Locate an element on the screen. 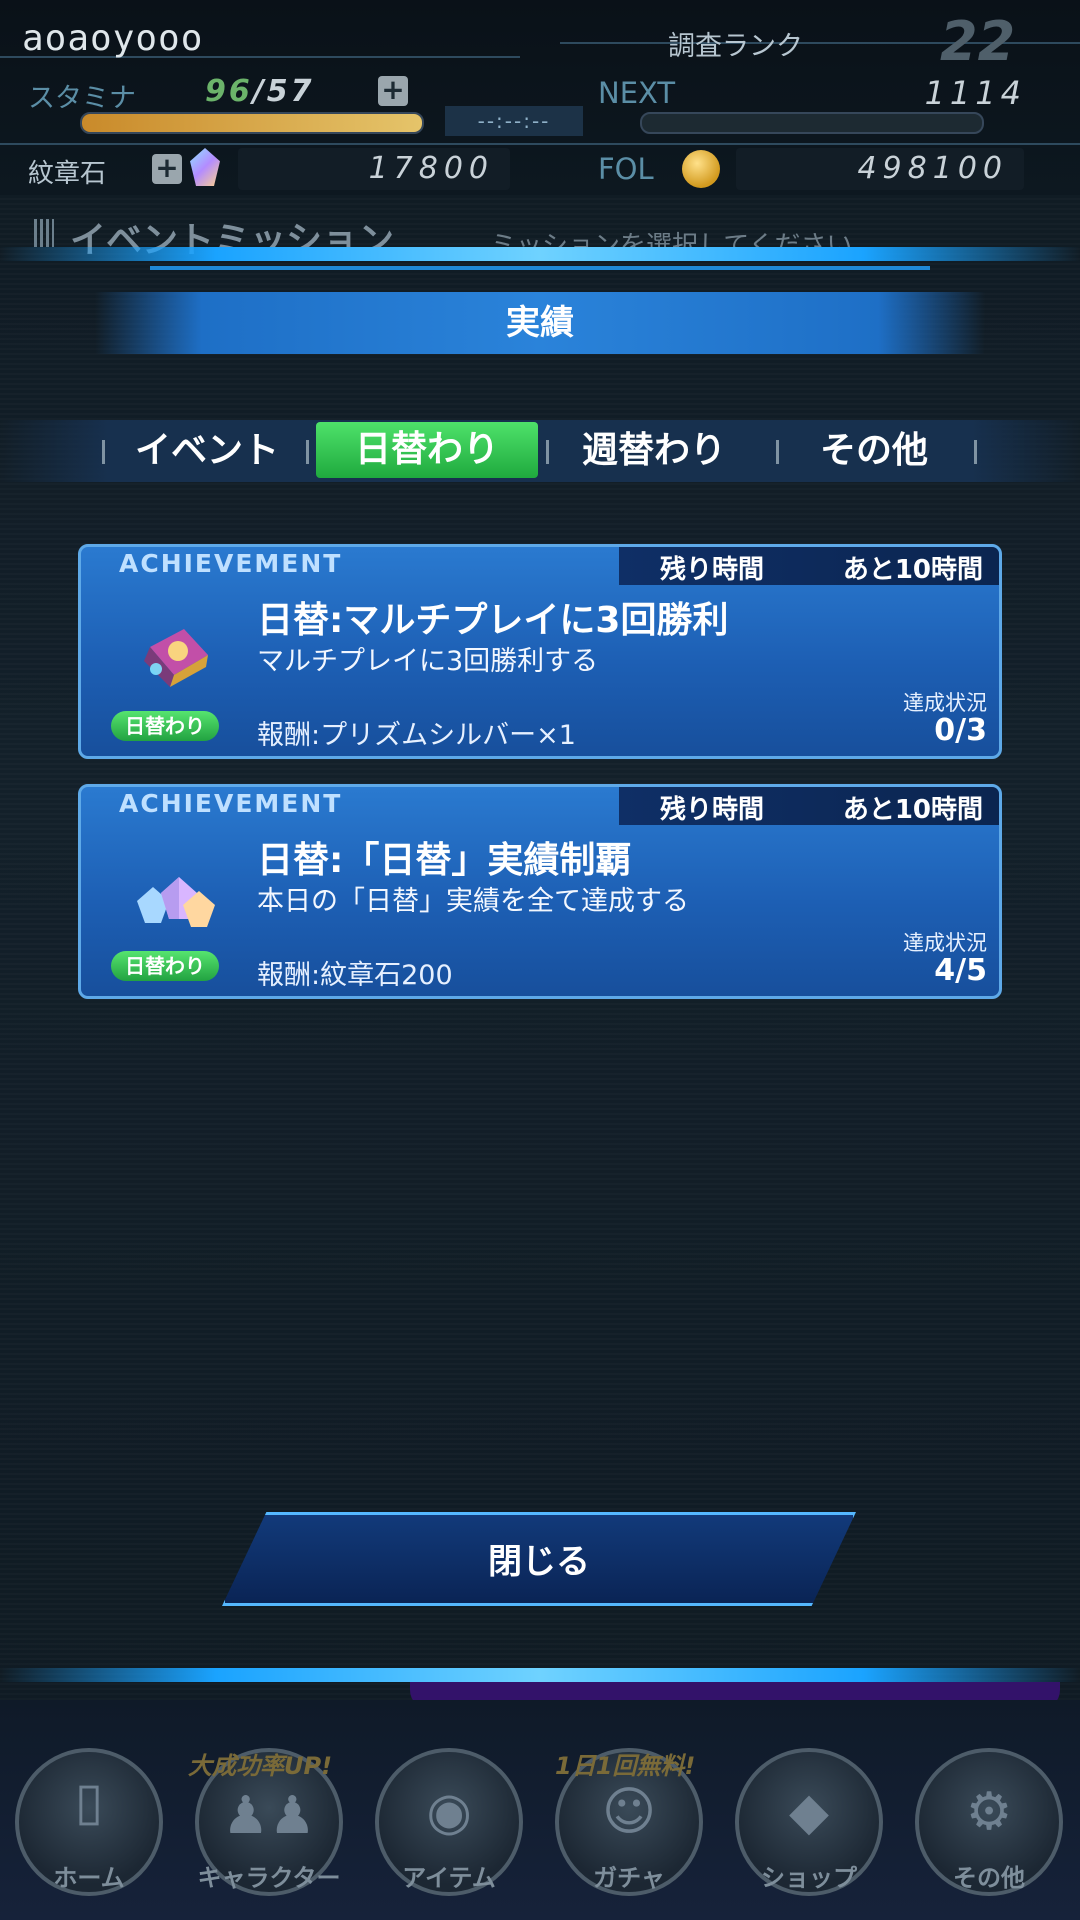 The height and width of the screenshot is (1920, 1080). crystal-icon: ◆ is located at coordinates (809, 1812).